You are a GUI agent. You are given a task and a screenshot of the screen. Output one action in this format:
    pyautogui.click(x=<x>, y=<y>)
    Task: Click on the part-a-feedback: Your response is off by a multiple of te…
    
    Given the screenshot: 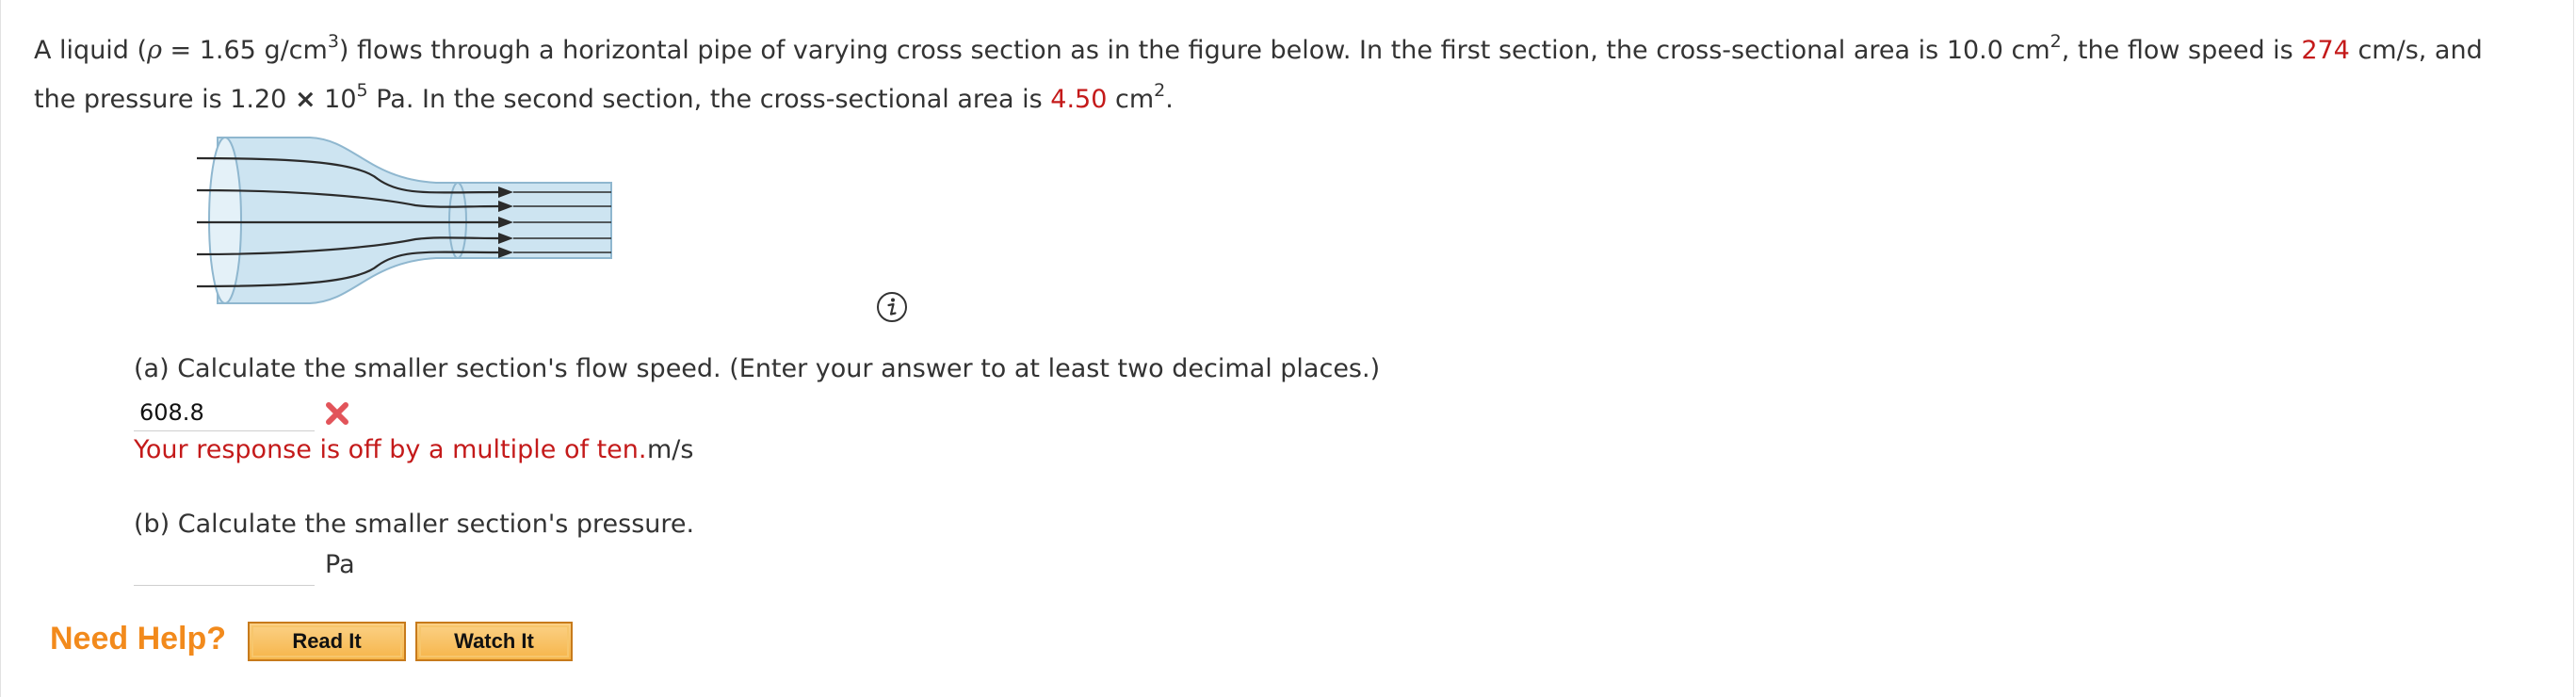 What is the action you would take?
    pyautogui.click(x=390, y=450)
    